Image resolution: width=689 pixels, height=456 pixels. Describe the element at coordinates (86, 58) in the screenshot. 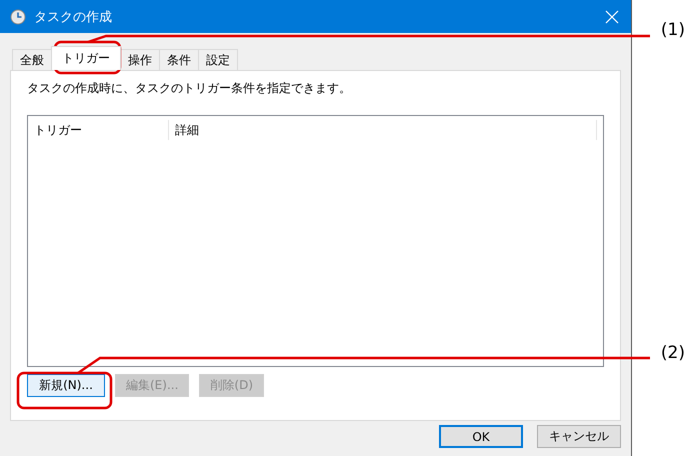

I see `tab: トリガー` at that location.